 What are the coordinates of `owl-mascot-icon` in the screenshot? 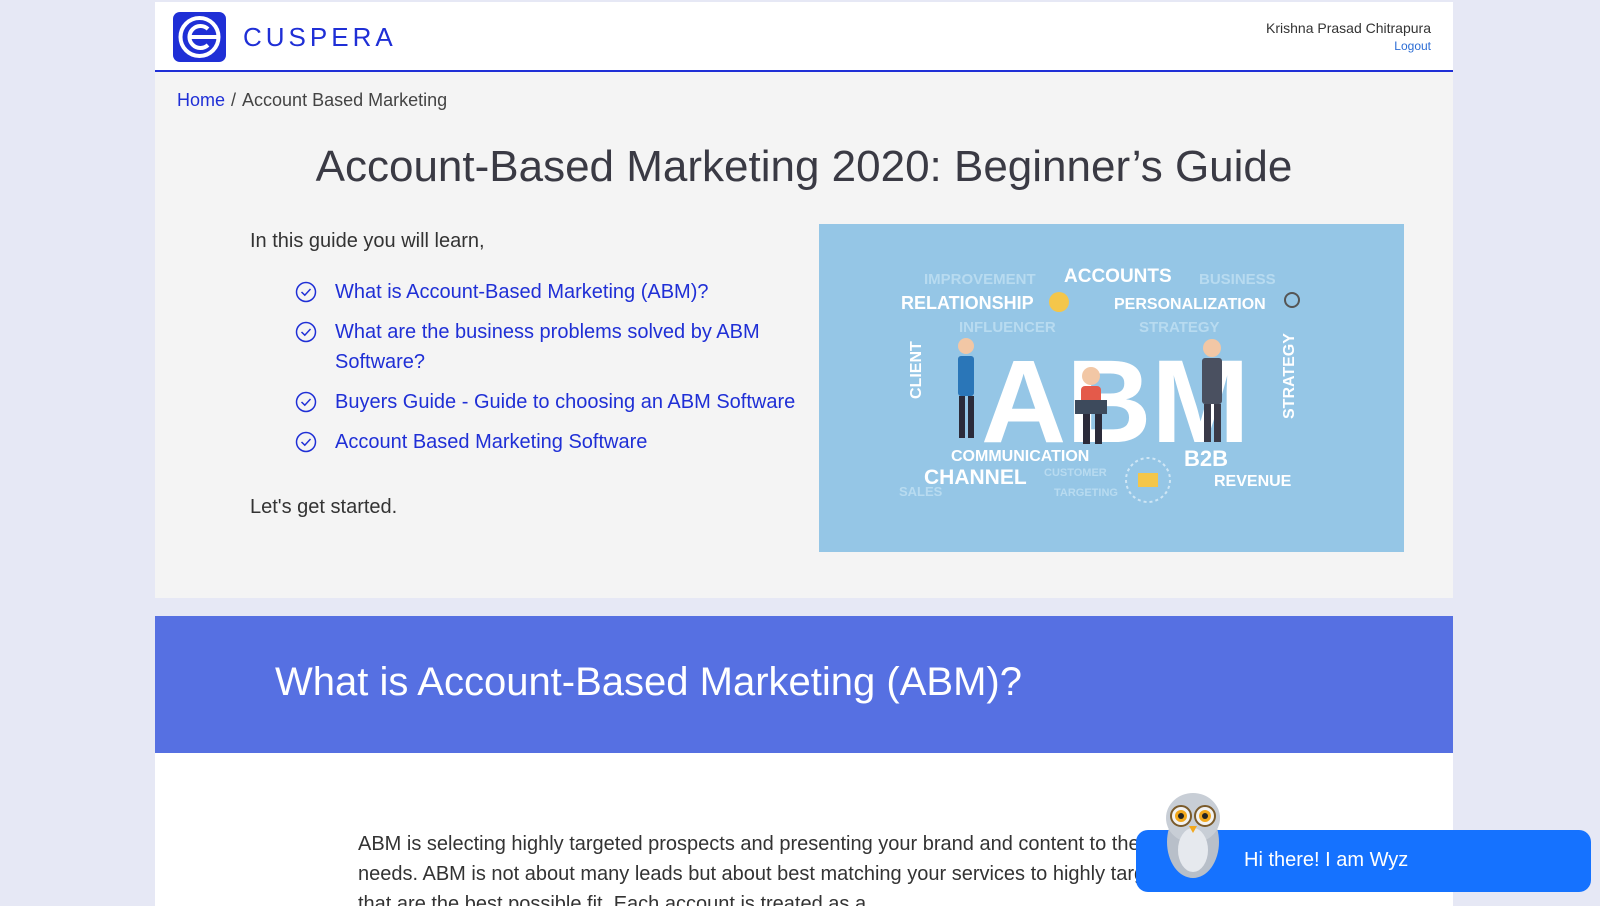 It's located at (1193, 834).